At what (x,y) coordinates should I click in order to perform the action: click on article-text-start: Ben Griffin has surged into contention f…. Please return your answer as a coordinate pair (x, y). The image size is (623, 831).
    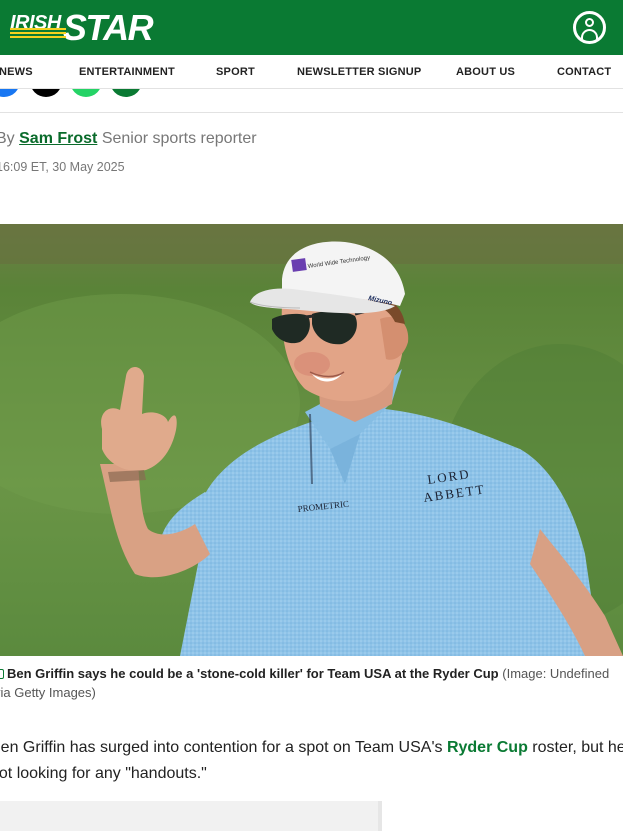
    Looking at the image, I should click on (223, 747).